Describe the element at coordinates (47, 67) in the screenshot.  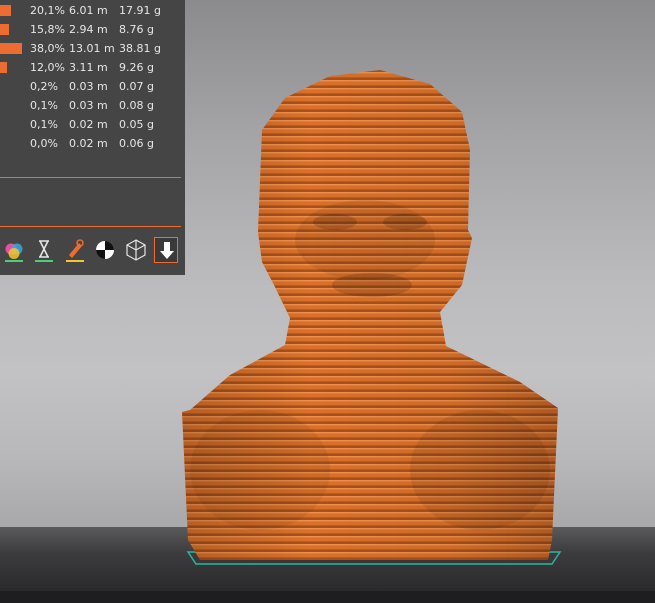
I see `usage-percent: 12,0%` at that location.